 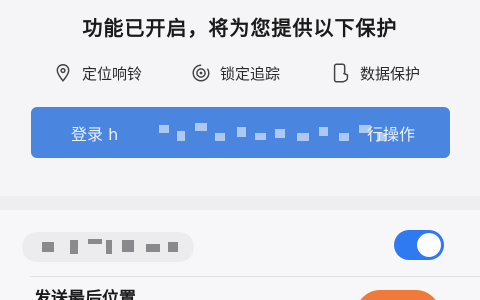 I want to click on feature-list: 定位响铃 锁定追踪 数据保护, so click(x=240, y=73).